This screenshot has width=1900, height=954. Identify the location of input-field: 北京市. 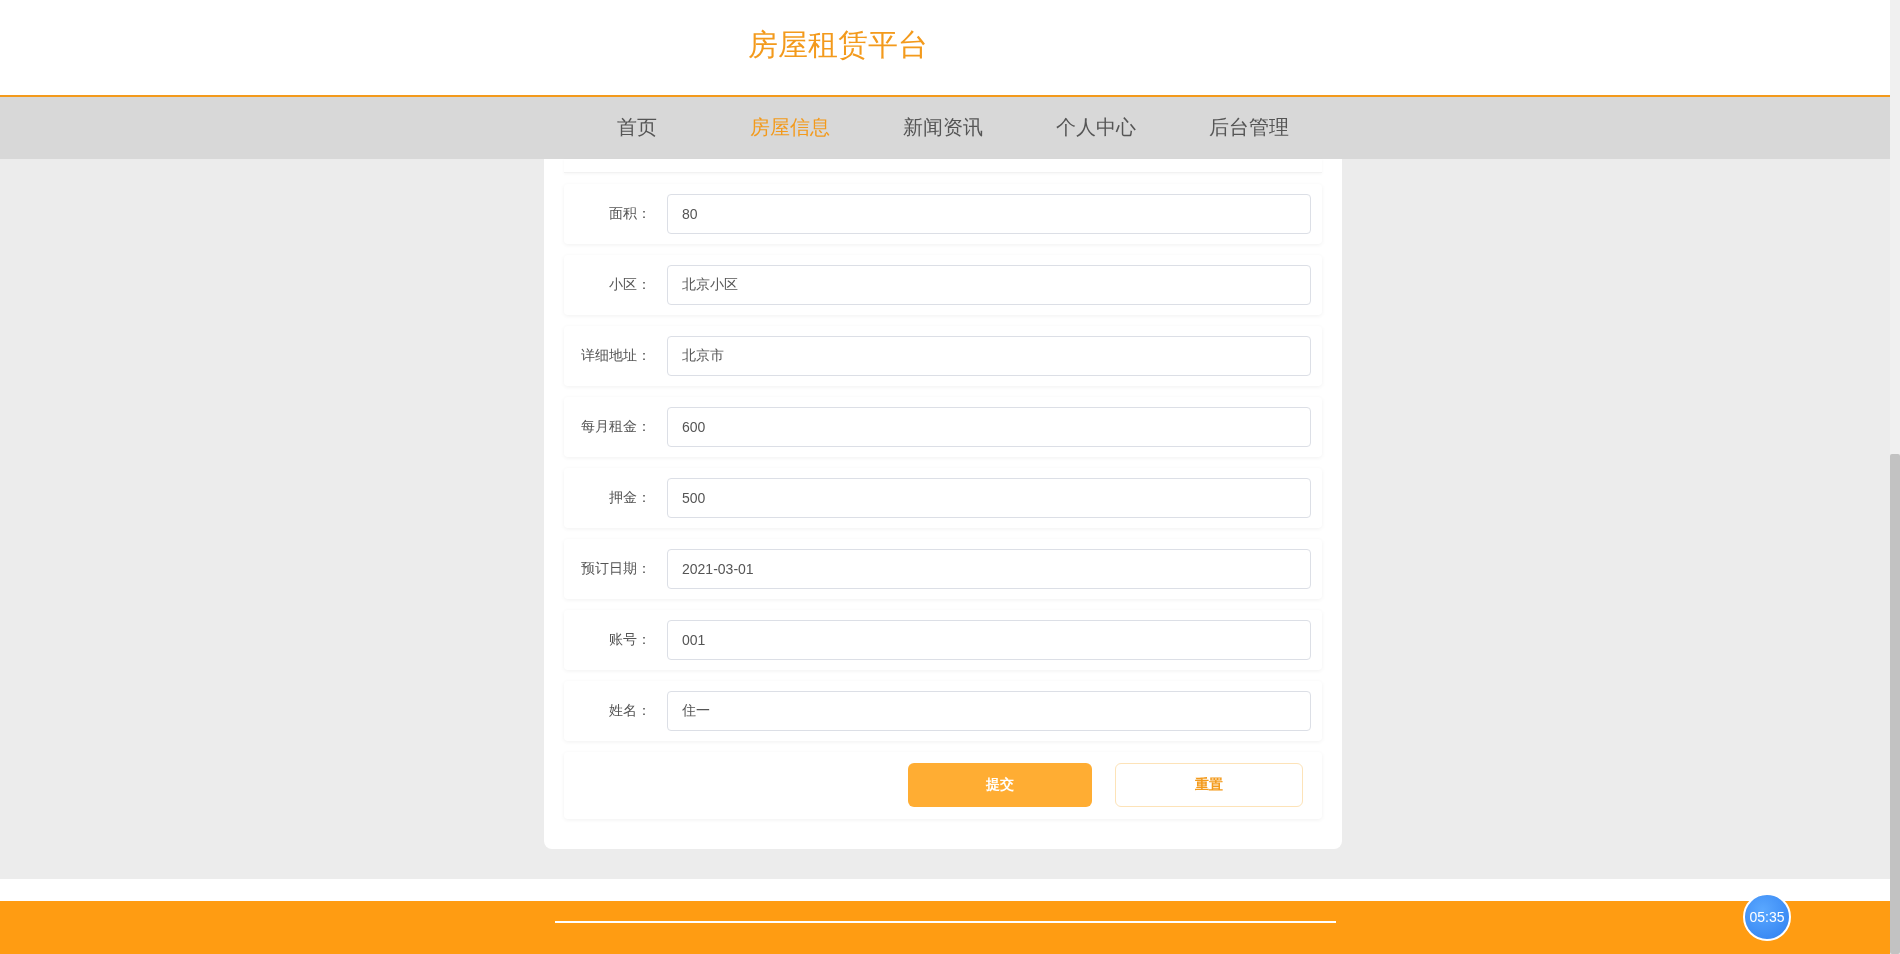
(989, 355).